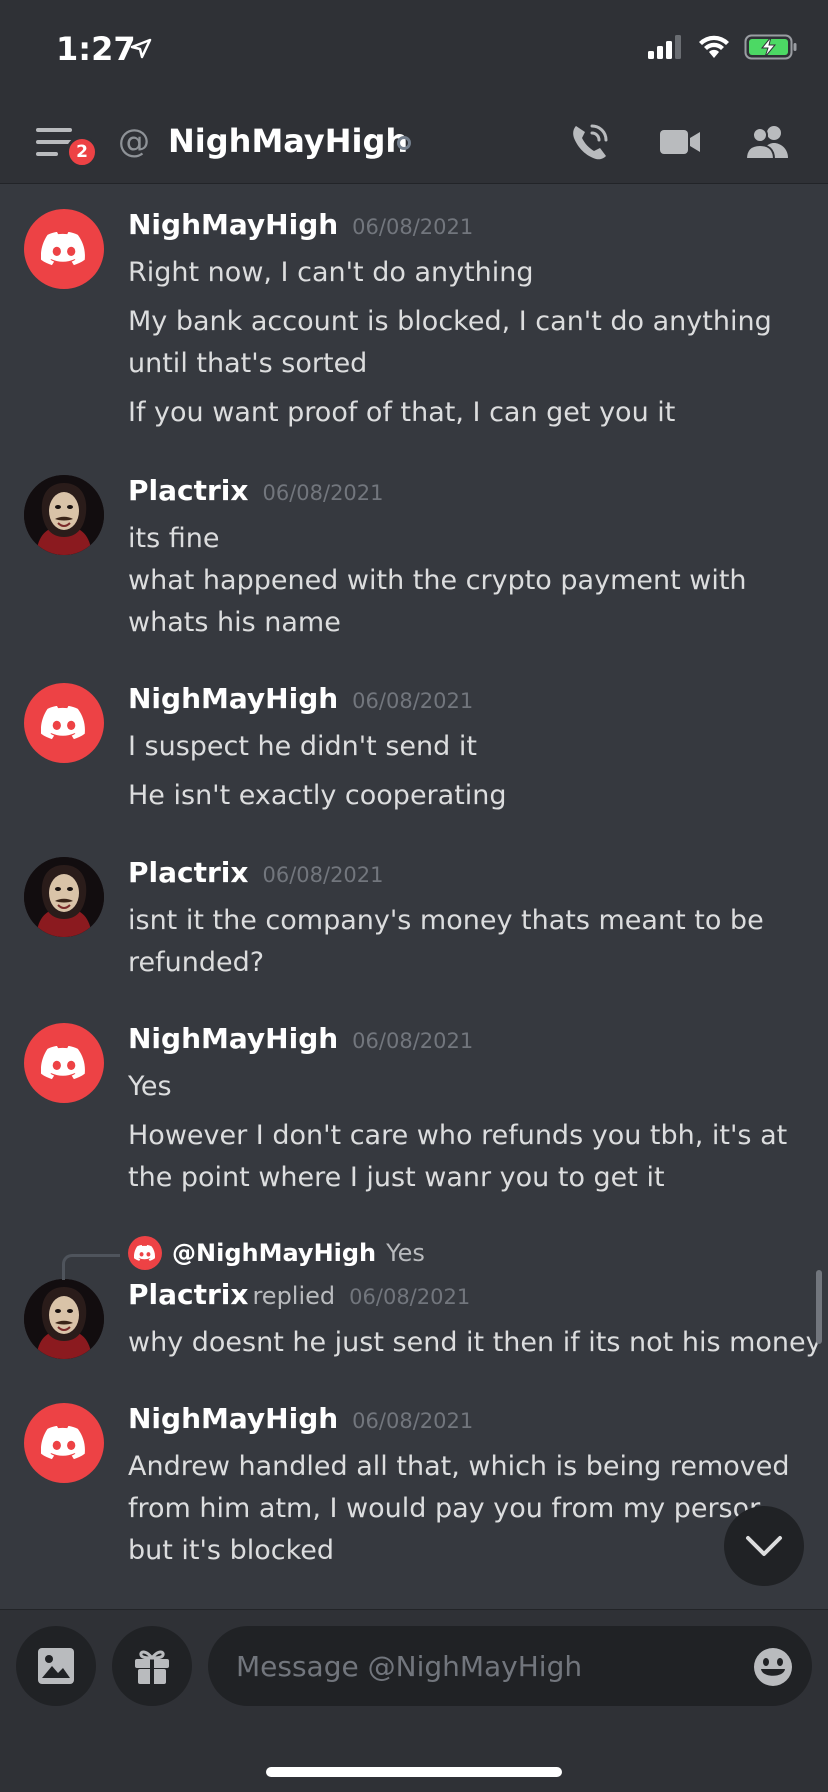 The image size is (828, 1792). I want to click on reply-reference: @NighMayHigh Yes, so click(276, 1253).